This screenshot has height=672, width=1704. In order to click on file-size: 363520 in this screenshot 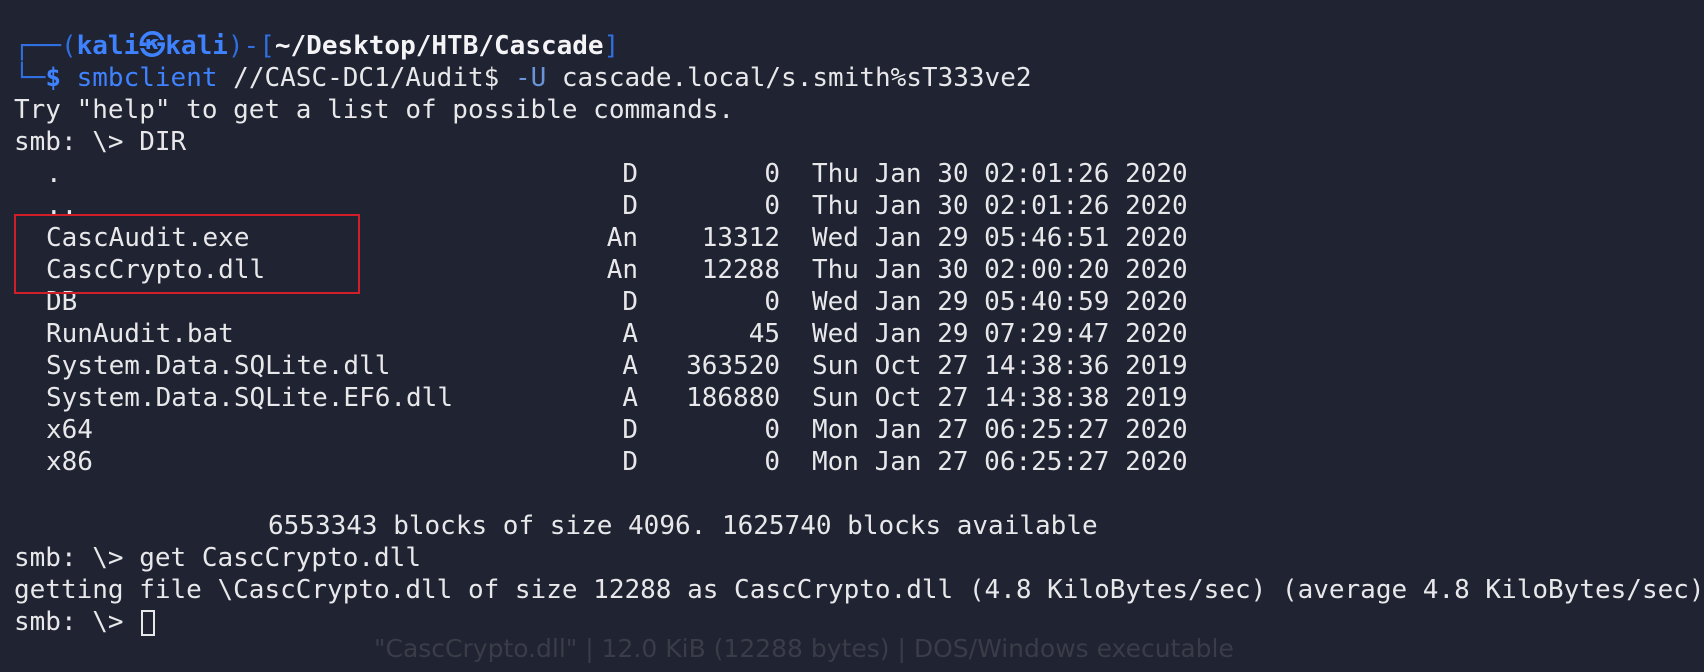, I will do `click(733, 366)`.